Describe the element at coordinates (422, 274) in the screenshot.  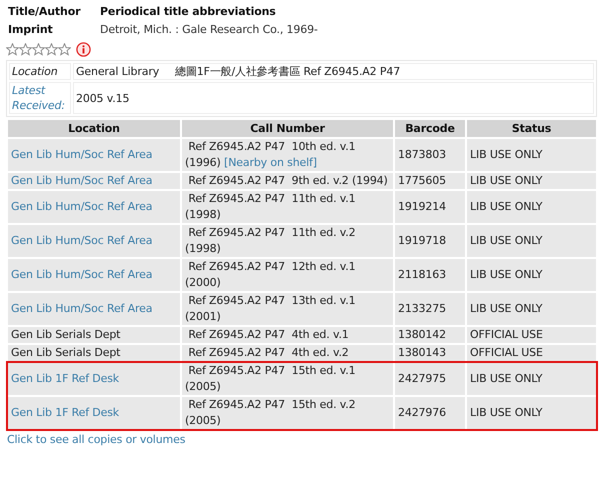
I see `table-cell: 2118163` at that location.